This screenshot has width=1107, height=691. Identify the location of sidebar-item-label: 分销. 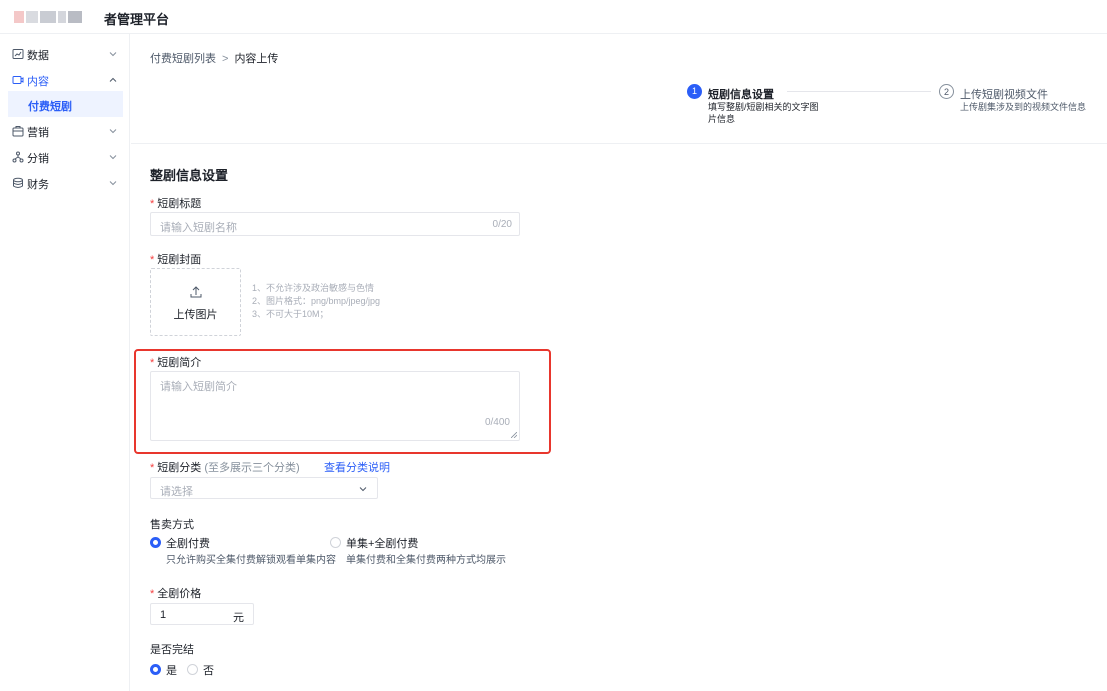
(38, 159).